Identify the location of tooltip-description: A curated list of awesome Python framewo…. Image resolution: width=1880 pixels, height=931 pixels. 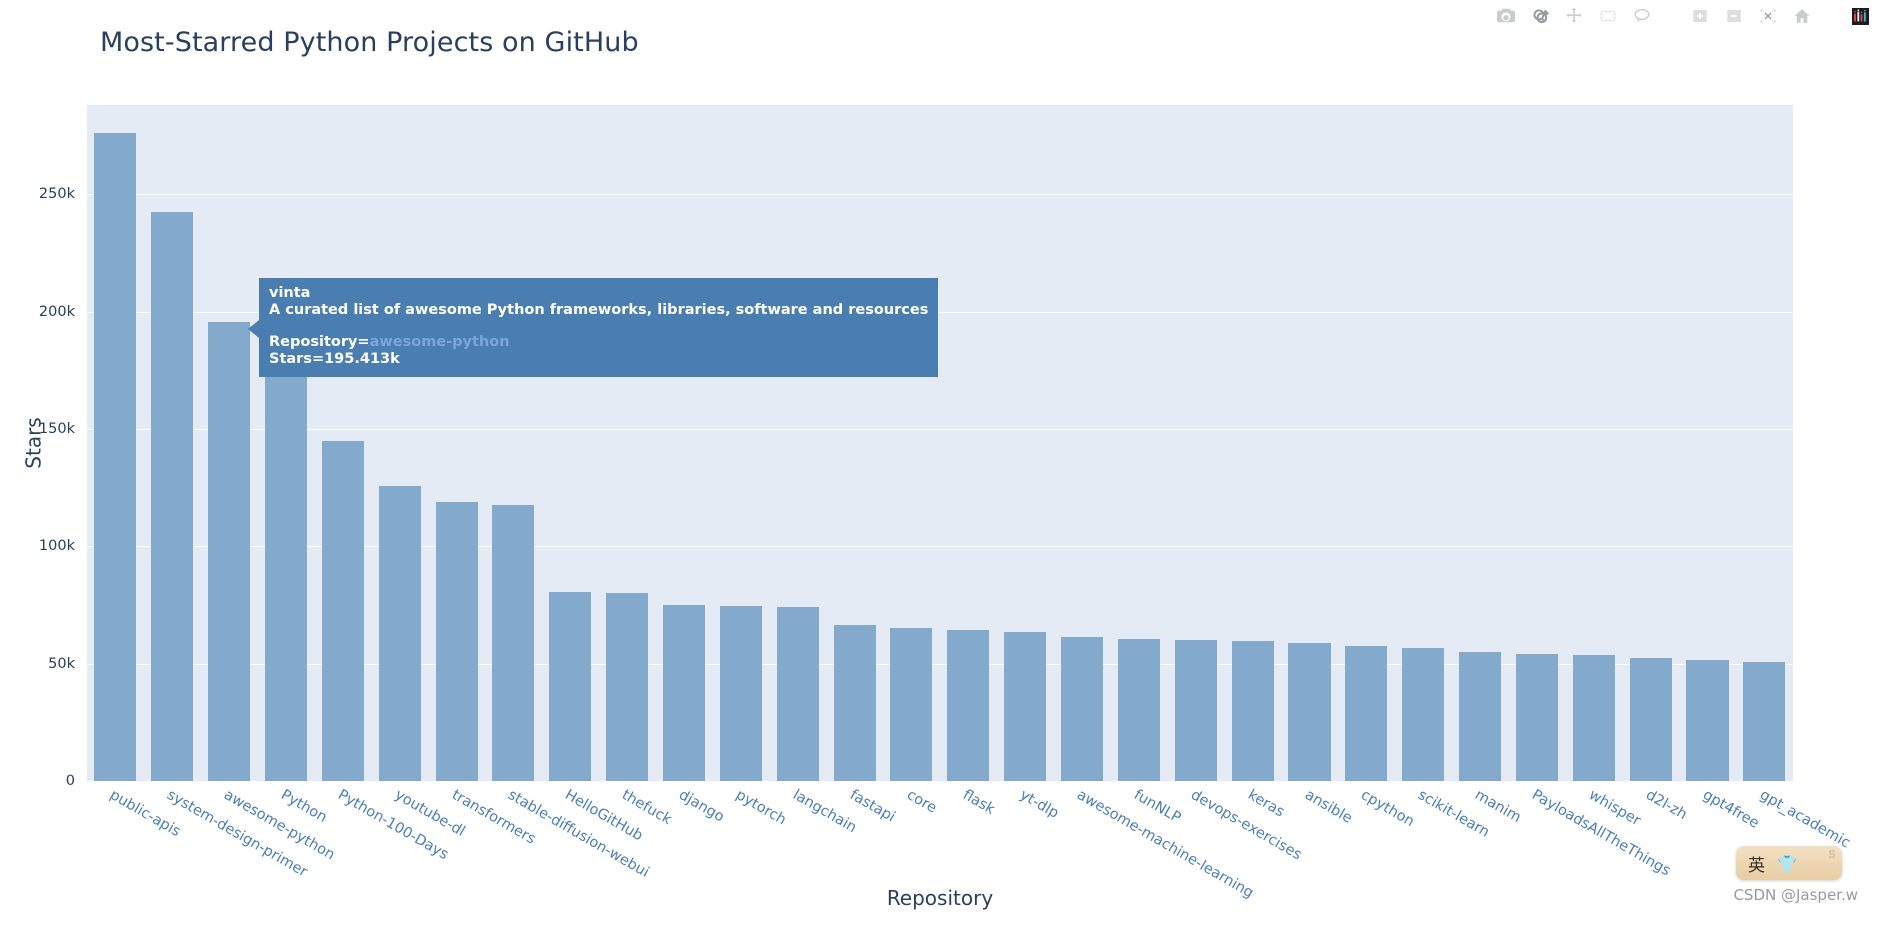
(599, 310).